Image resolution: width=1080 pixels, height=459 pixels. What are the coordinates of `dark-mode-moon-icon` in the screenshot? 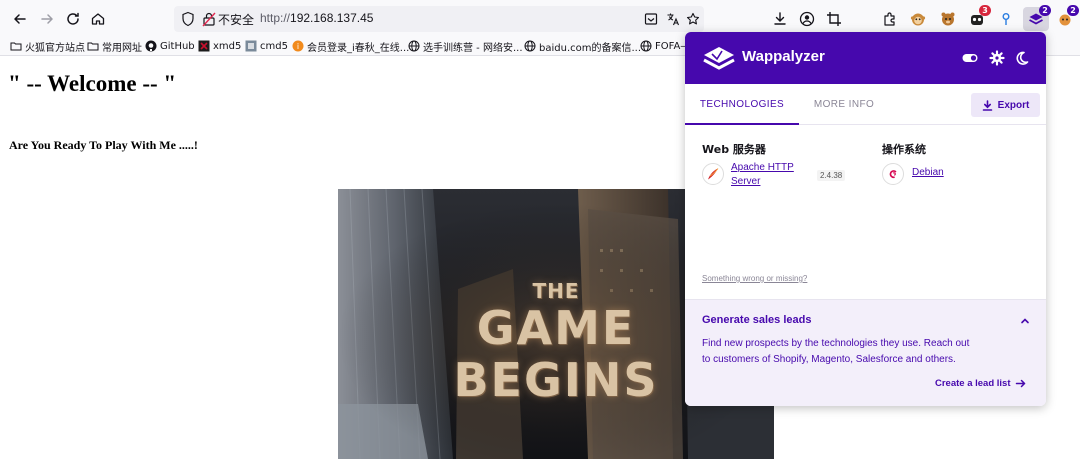 It's located at (1022, 58).